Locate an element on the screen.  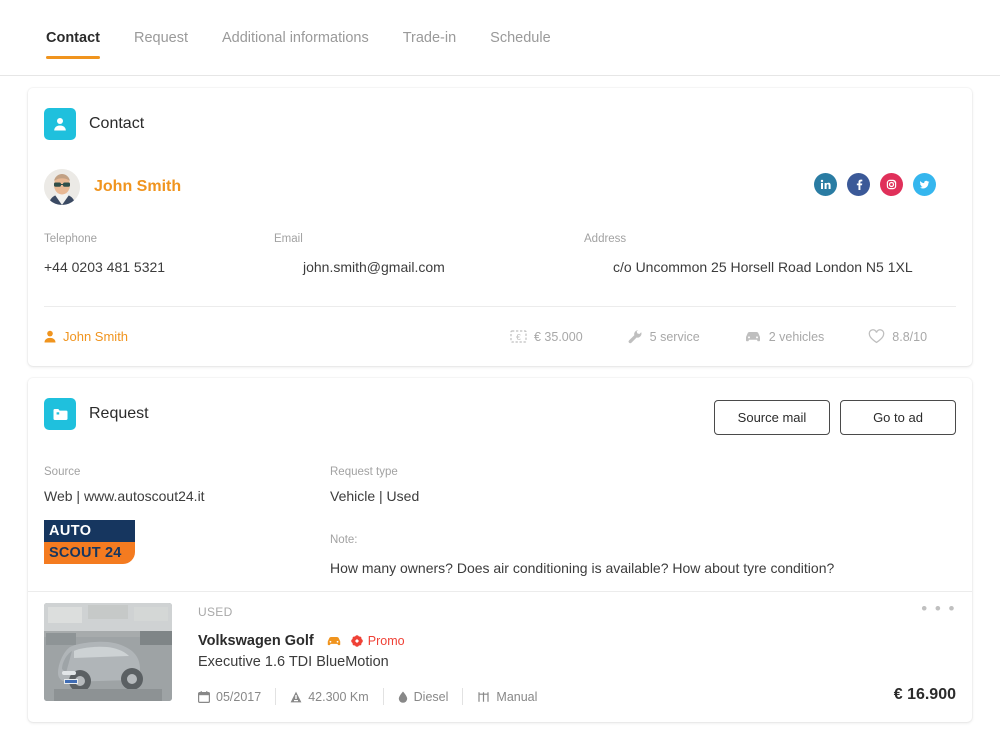
field-email: Email john.smith@gmail.com is located at coordinates (429, 254).